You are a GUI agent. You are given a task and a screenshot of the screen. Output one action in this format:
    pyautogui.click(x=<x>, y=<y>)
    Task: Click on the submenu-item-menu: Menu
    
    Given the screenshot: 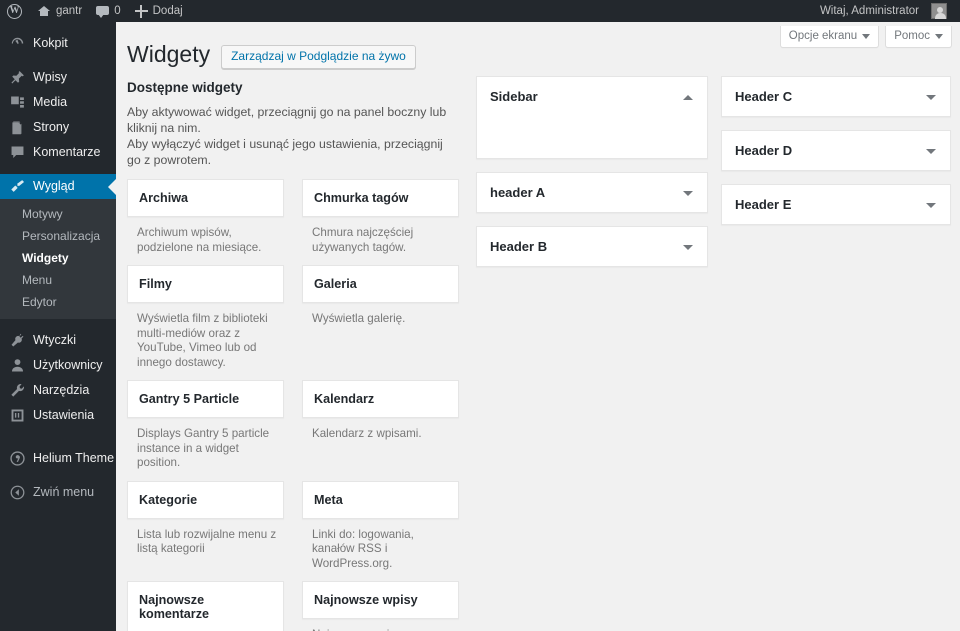 What is the action you would take?
    pyautogui.click(x=58, y=280)
    